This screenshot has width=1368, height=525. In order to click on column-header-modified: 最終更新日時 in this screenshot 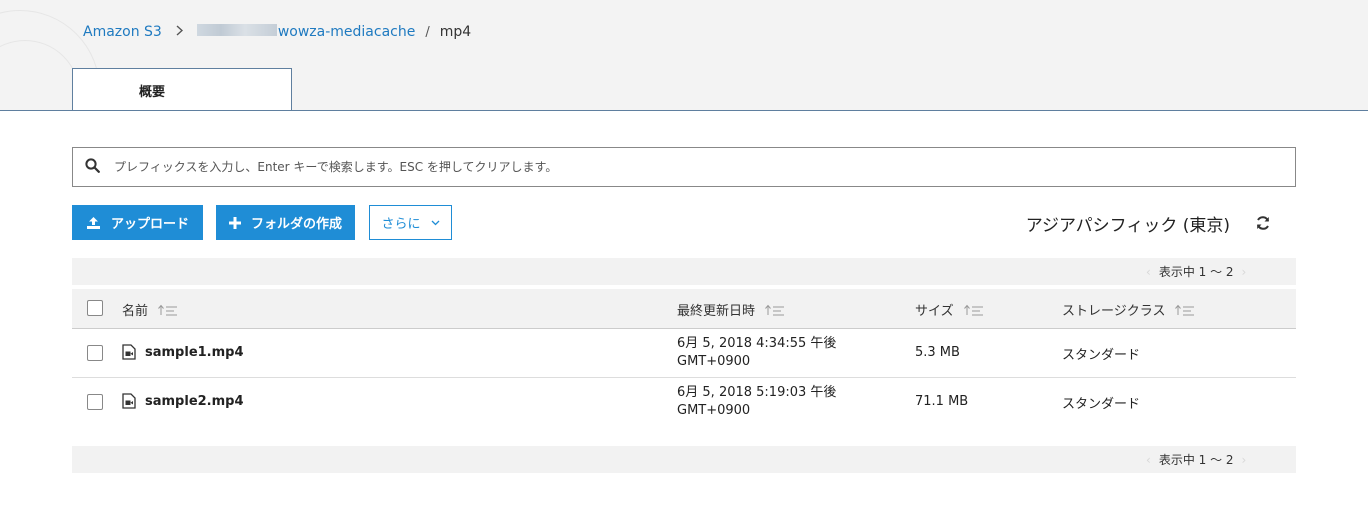, I will do `click(731, 309)`.